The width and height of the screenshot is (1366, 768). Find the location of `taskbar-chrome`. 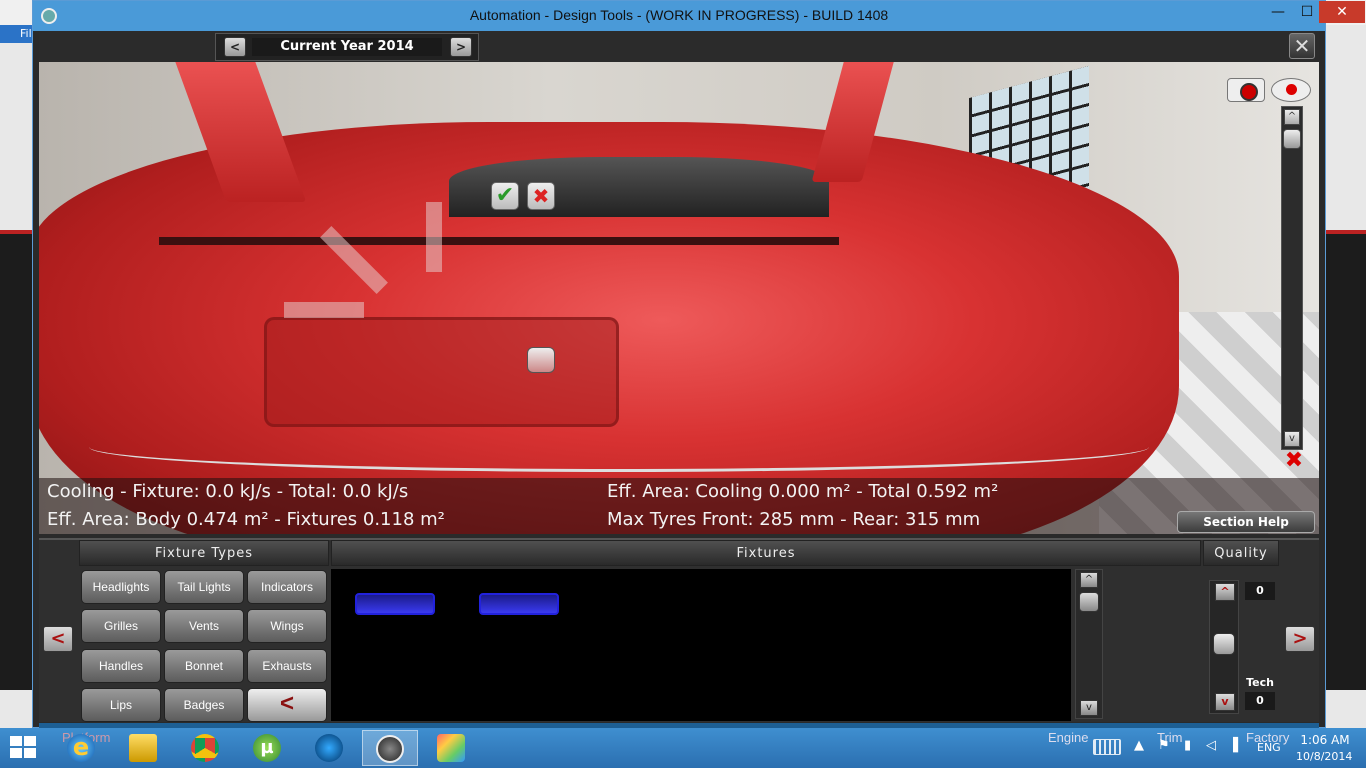

taskbar-chrome is located at coordinates (206, 748).